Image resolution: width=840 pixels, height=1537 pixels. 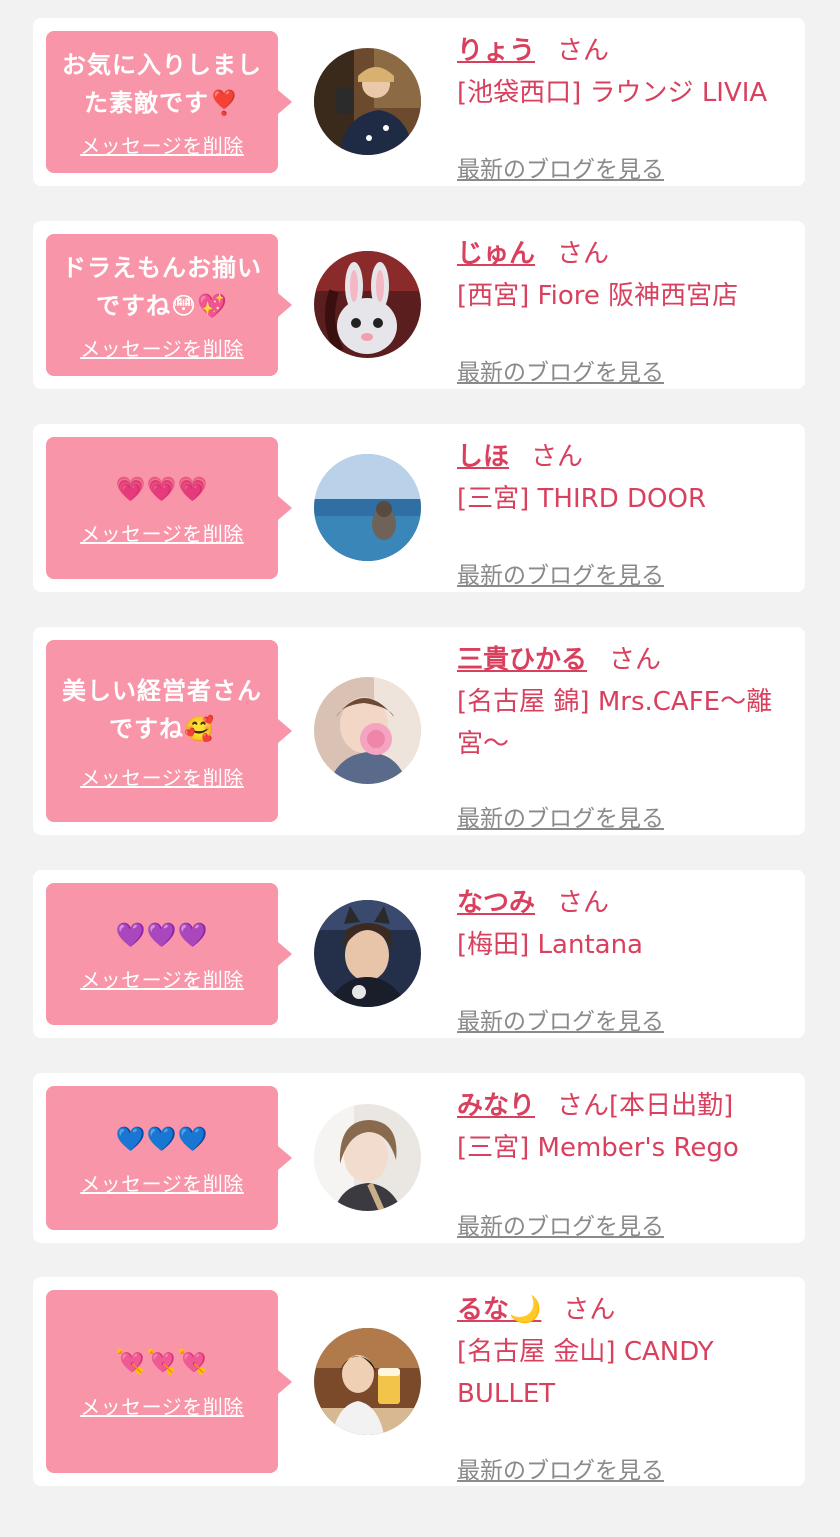 I want to click on message-text: 💙💙💙, so click(x=162, y=1138).